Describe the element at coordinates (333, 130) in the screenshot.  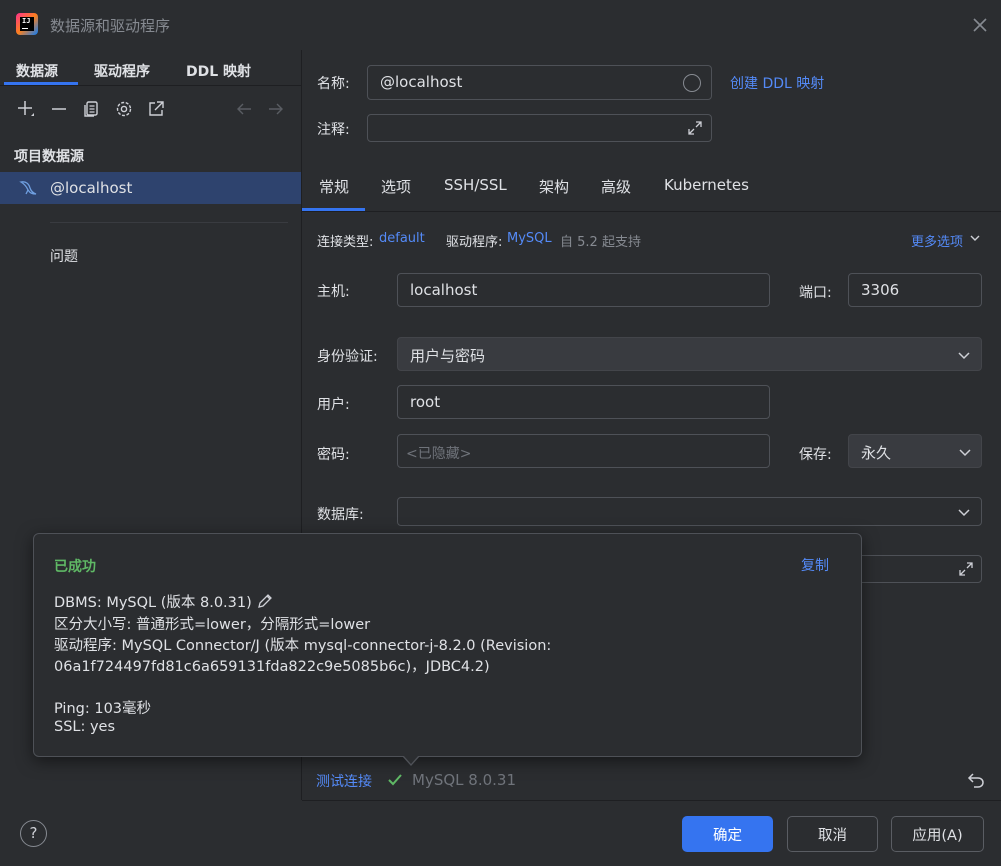
I see `comment-label: 注释:` at that location.